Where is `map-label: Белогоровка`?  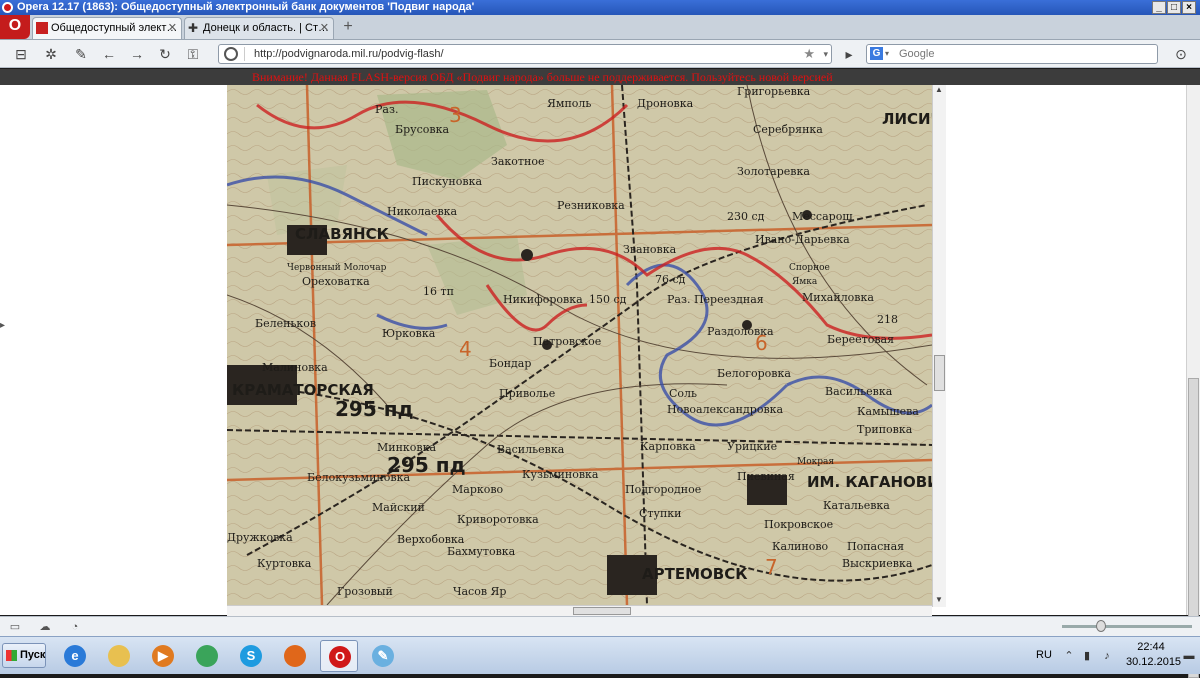 map-label: Белогоровка is located at coordinates (754, 373).